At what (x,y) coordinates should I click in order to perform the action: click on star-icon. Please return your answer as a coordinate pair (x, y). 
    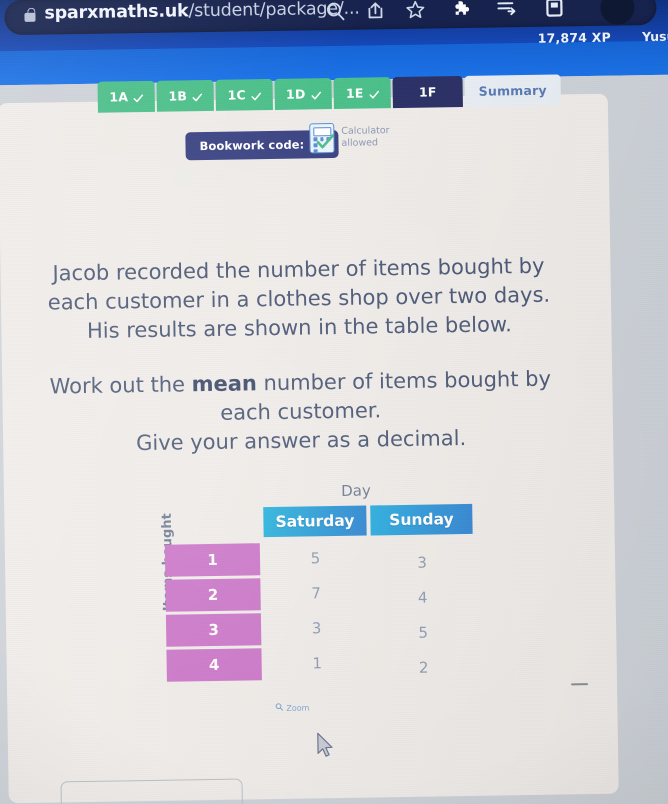
    Looking at the image, I should click on (415, 13).